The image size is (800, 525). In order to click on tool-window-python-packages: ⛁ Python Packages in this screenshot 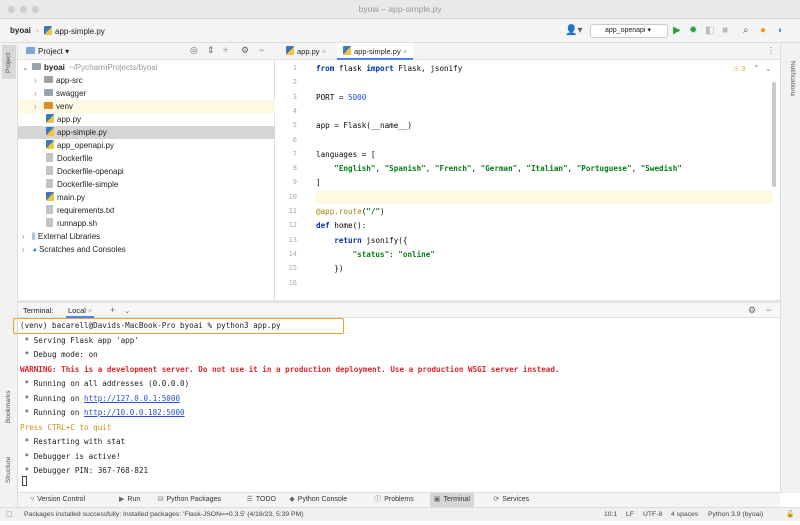, I will do `click(189, 500)`.